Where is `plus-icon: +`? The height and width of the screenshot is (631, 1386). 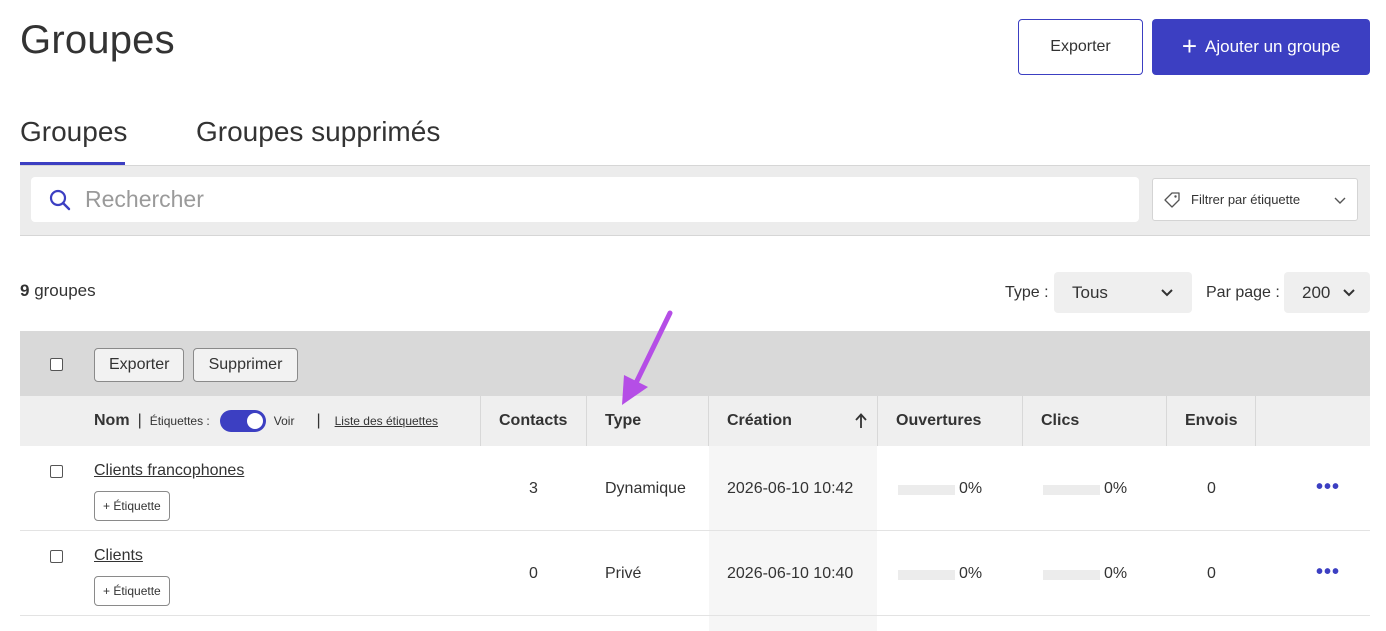
plus-icon: + is located at coordinates (1189, 45).